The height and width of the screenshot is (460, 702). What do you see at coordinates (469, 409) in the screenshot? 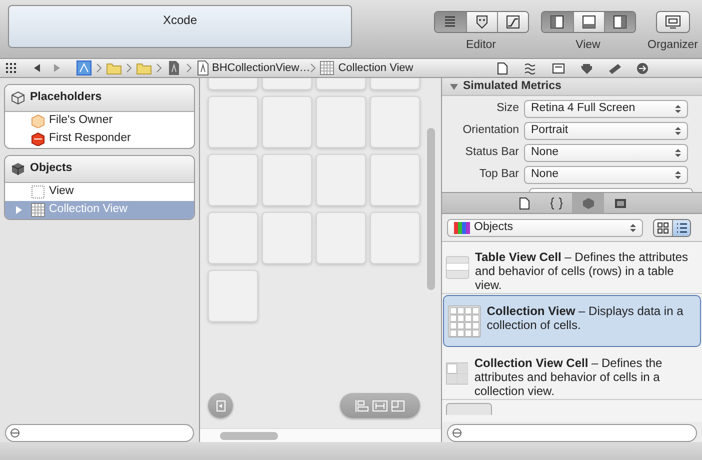
I see `library-item-icon` at bounding box center [469, 409].